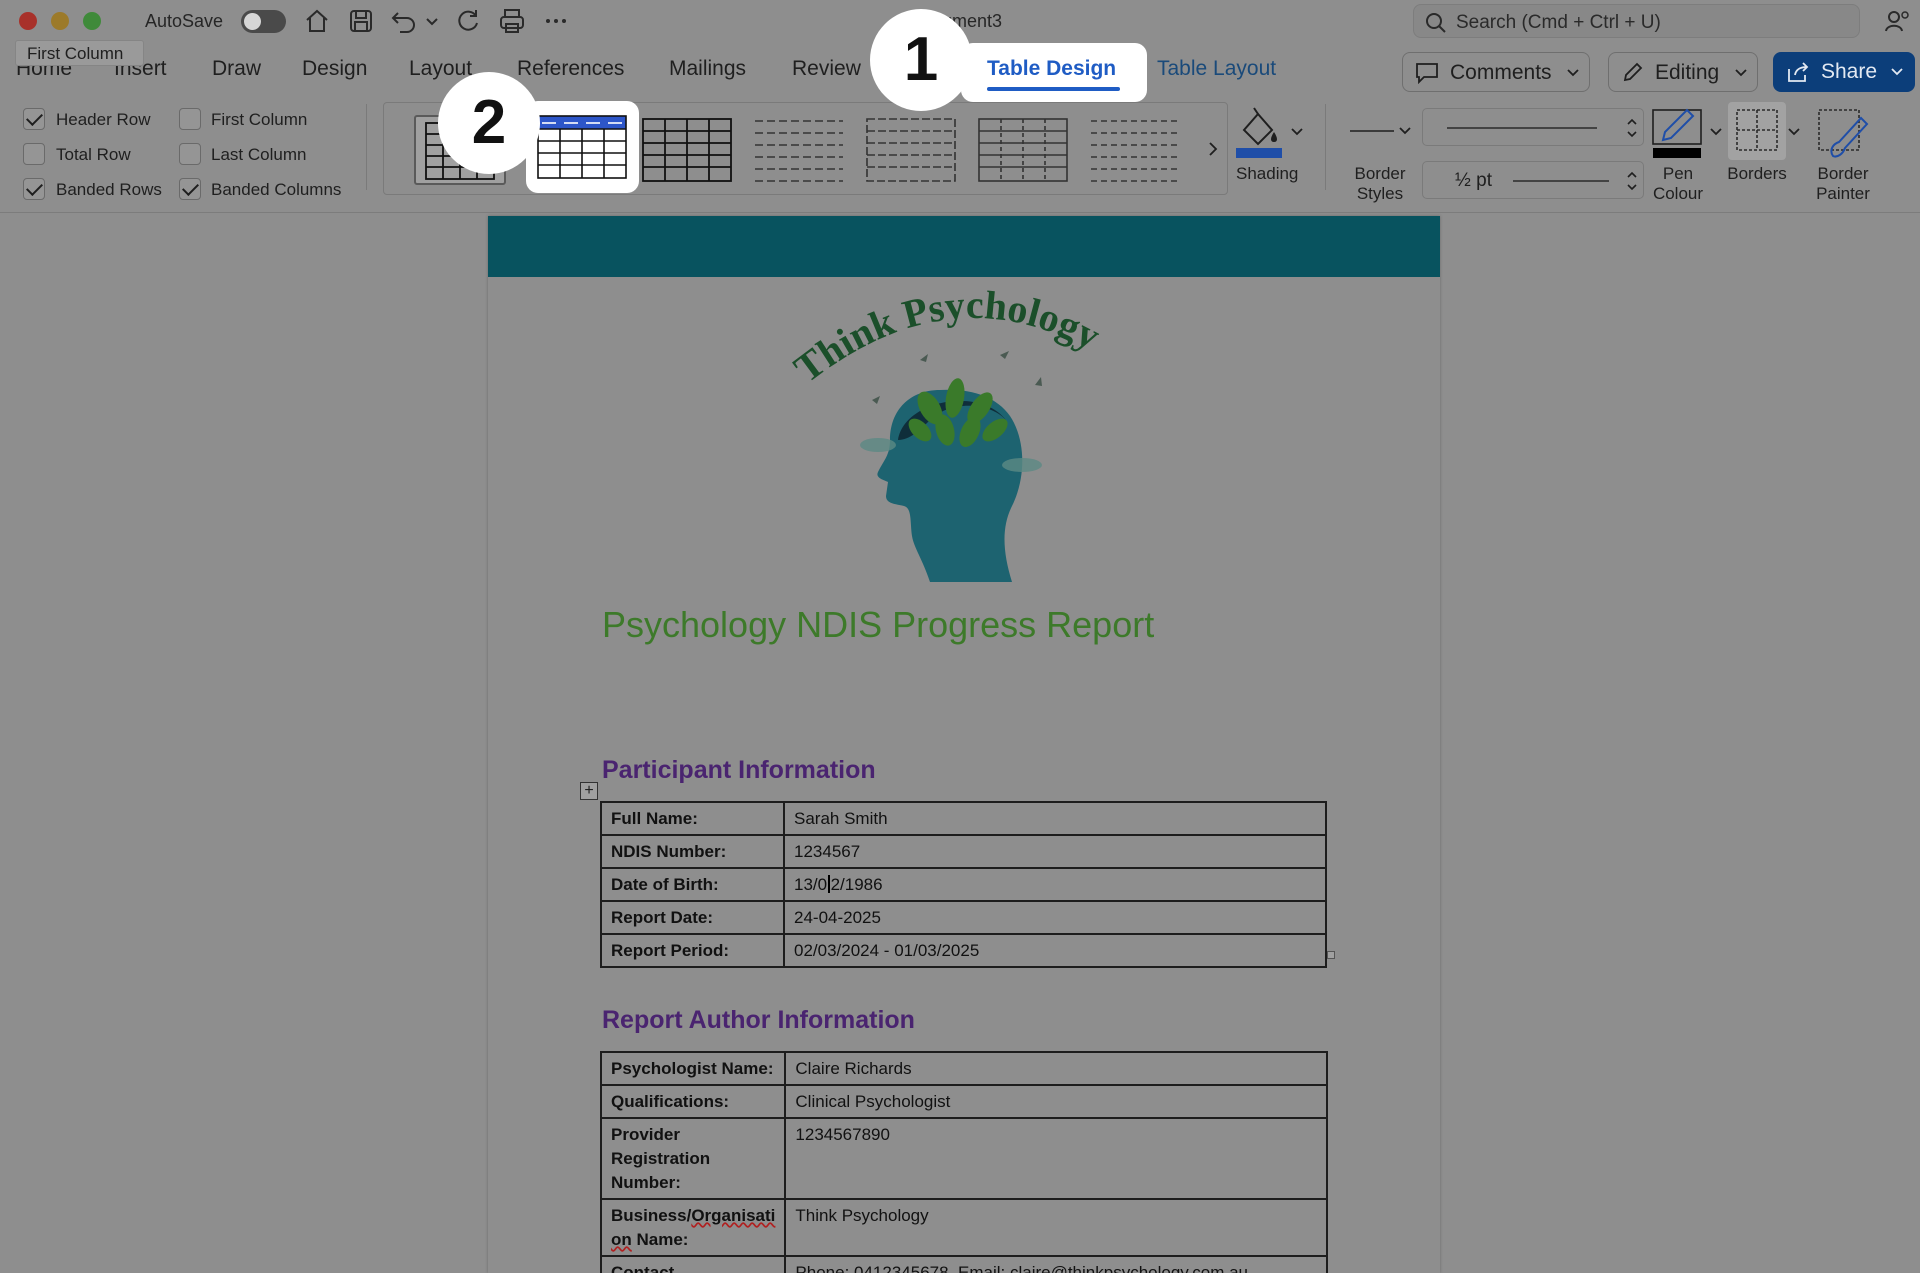 The height and width of the screenshot is (1273, 1920). What do you see at coordinates (263, 21) in the screenshot?
I see `autosave-toggle` at bounding box center [263, 21].